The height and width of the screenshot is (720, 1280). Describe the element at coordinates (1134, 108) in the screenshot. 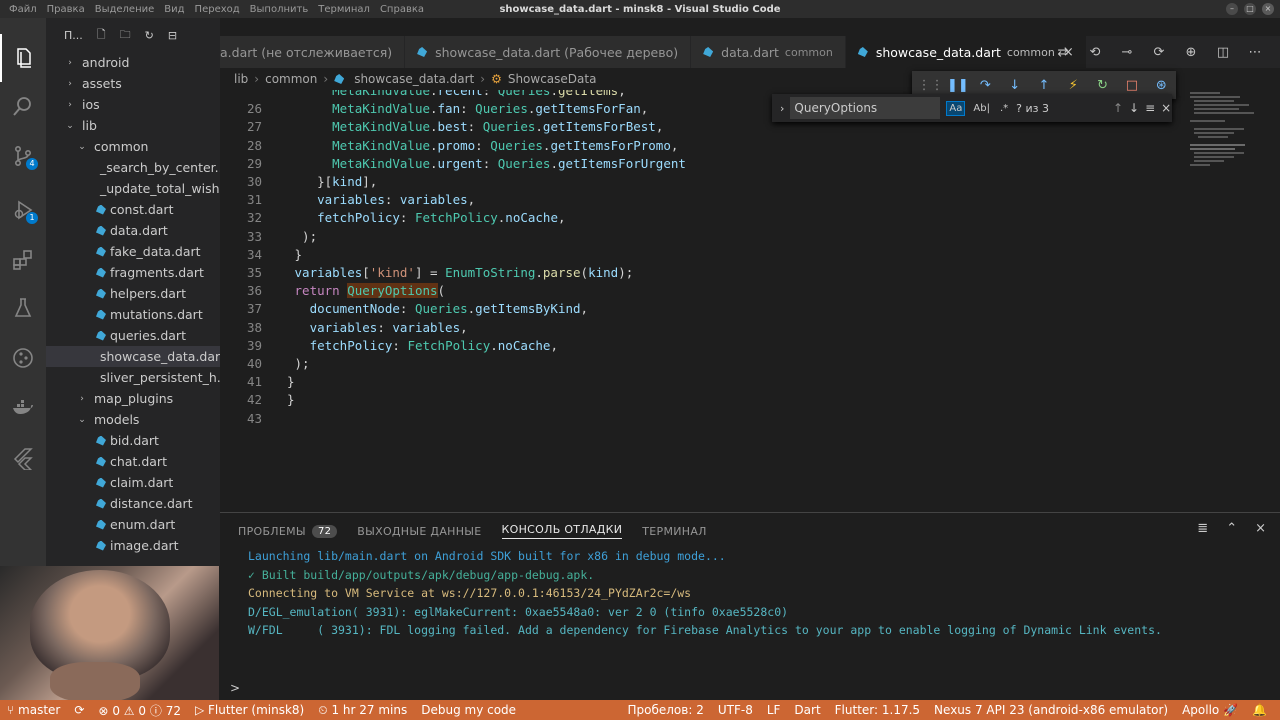

I see `next-match-icon: ↓` at that location.